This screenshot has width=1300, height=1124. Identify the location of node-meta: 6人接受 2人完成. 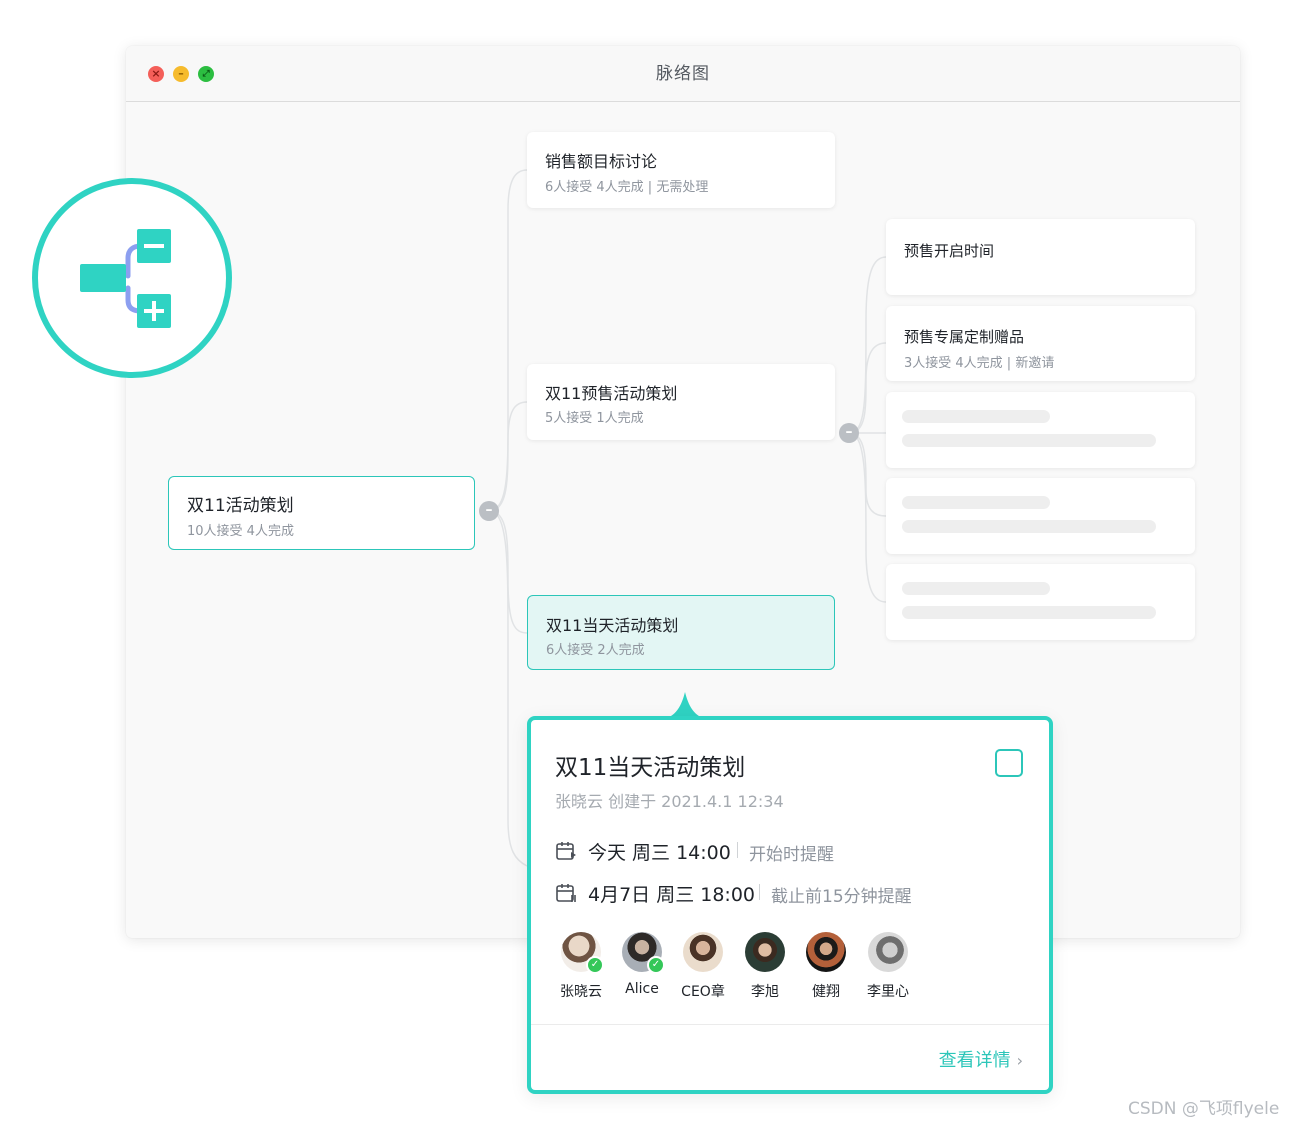
(595, 650).